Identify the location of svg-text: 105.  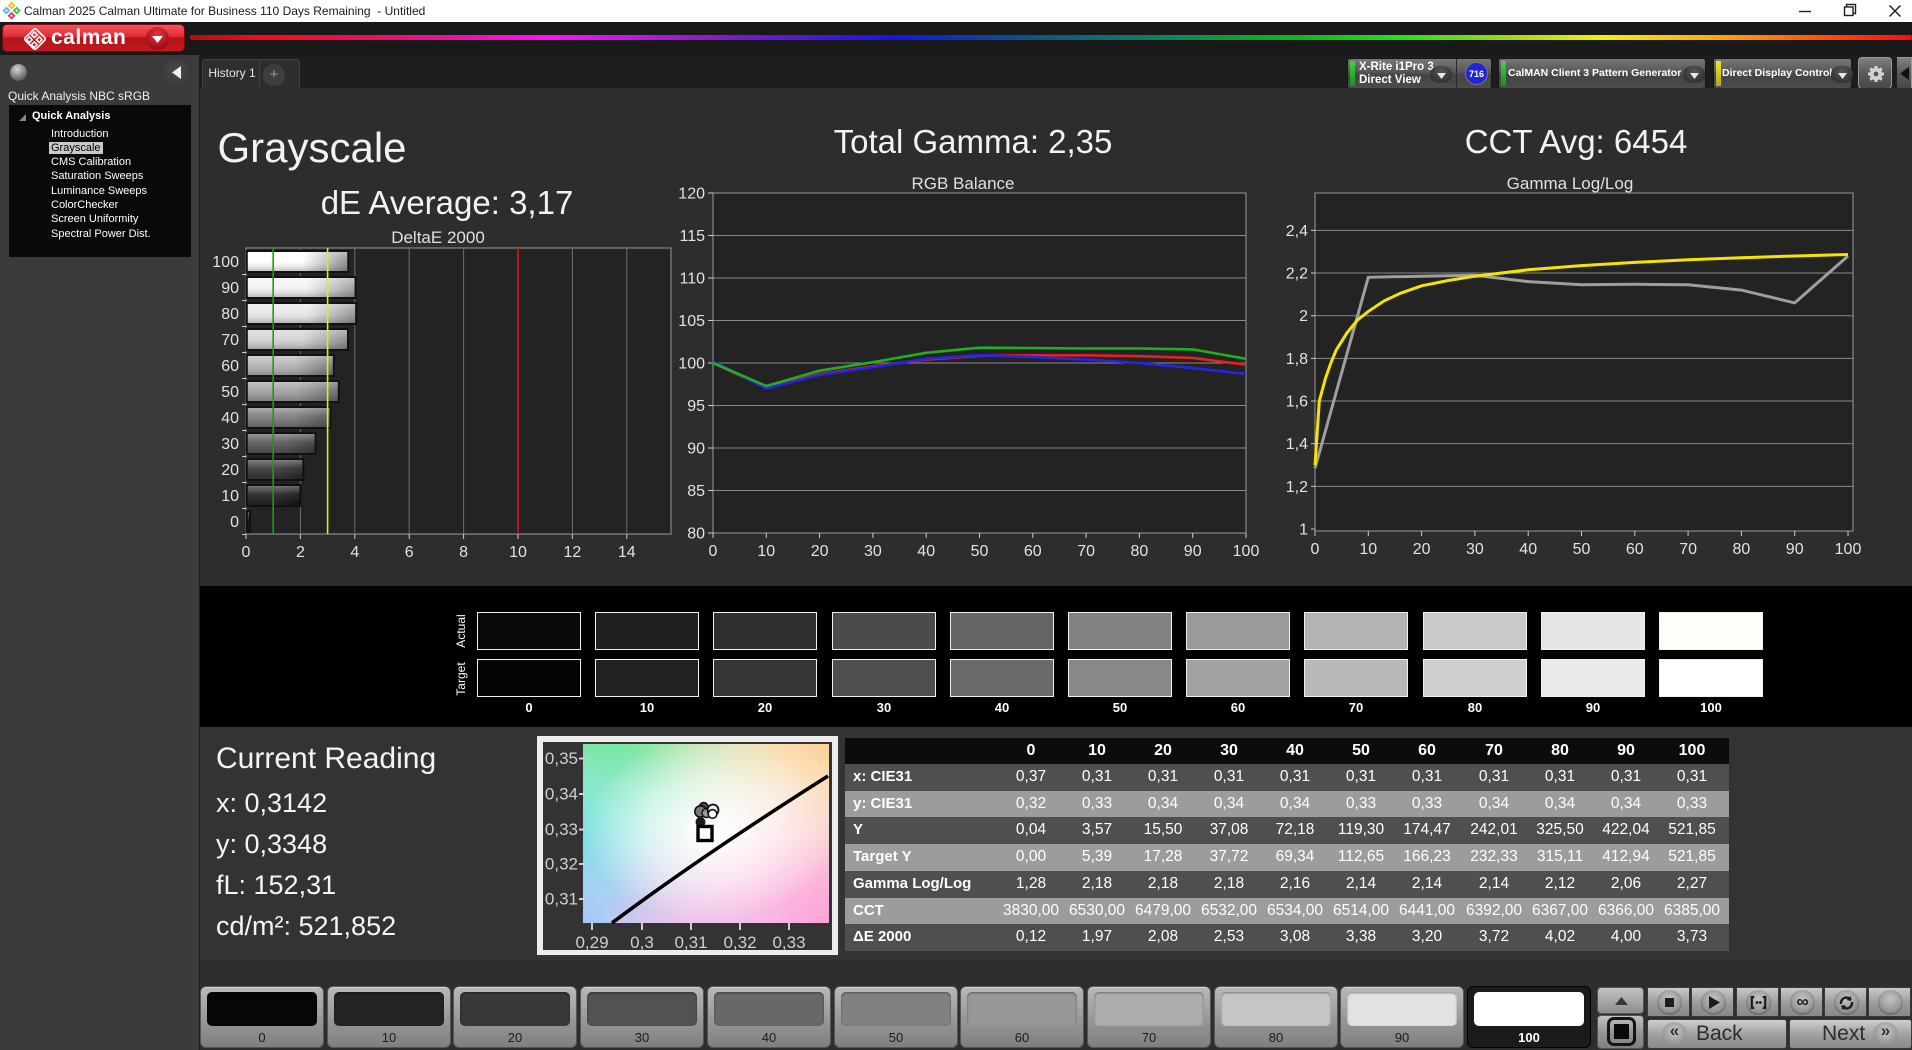
(691, 321).